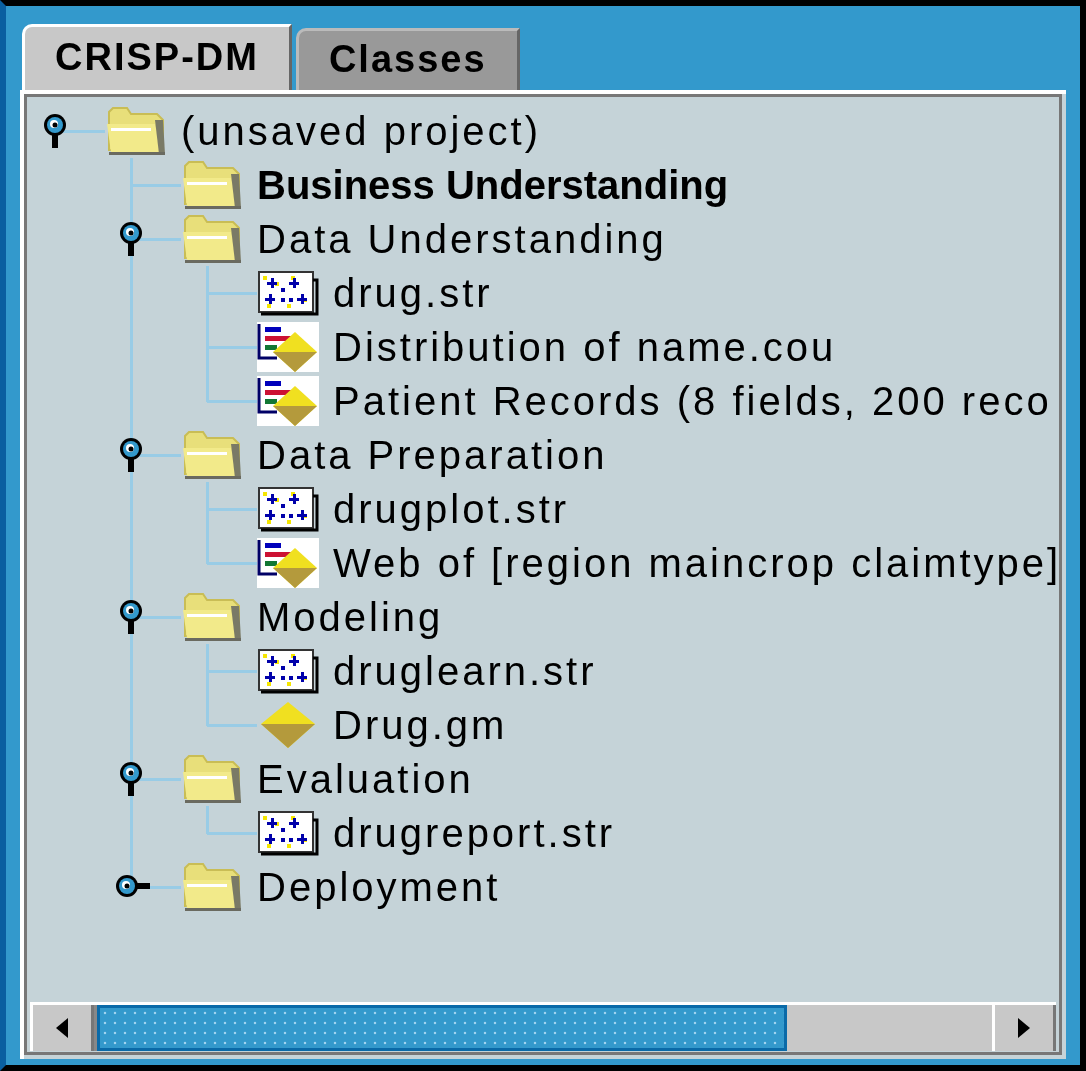 This screenshot has height=1071, width=1086. What do you see at coordinates (62, 1028) in the screenshot?
I see `scroll-left-button` at bounding box center [62, 1028].